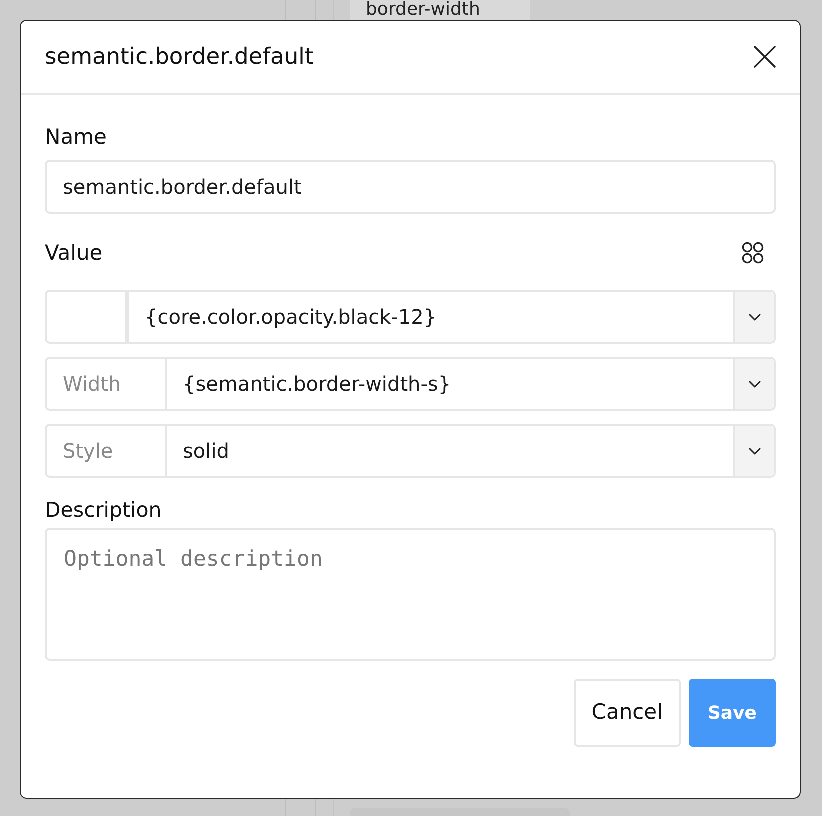 The width and height of the screenshot is (822, 816). I want to click on field-label: Value, so click(74, 253).